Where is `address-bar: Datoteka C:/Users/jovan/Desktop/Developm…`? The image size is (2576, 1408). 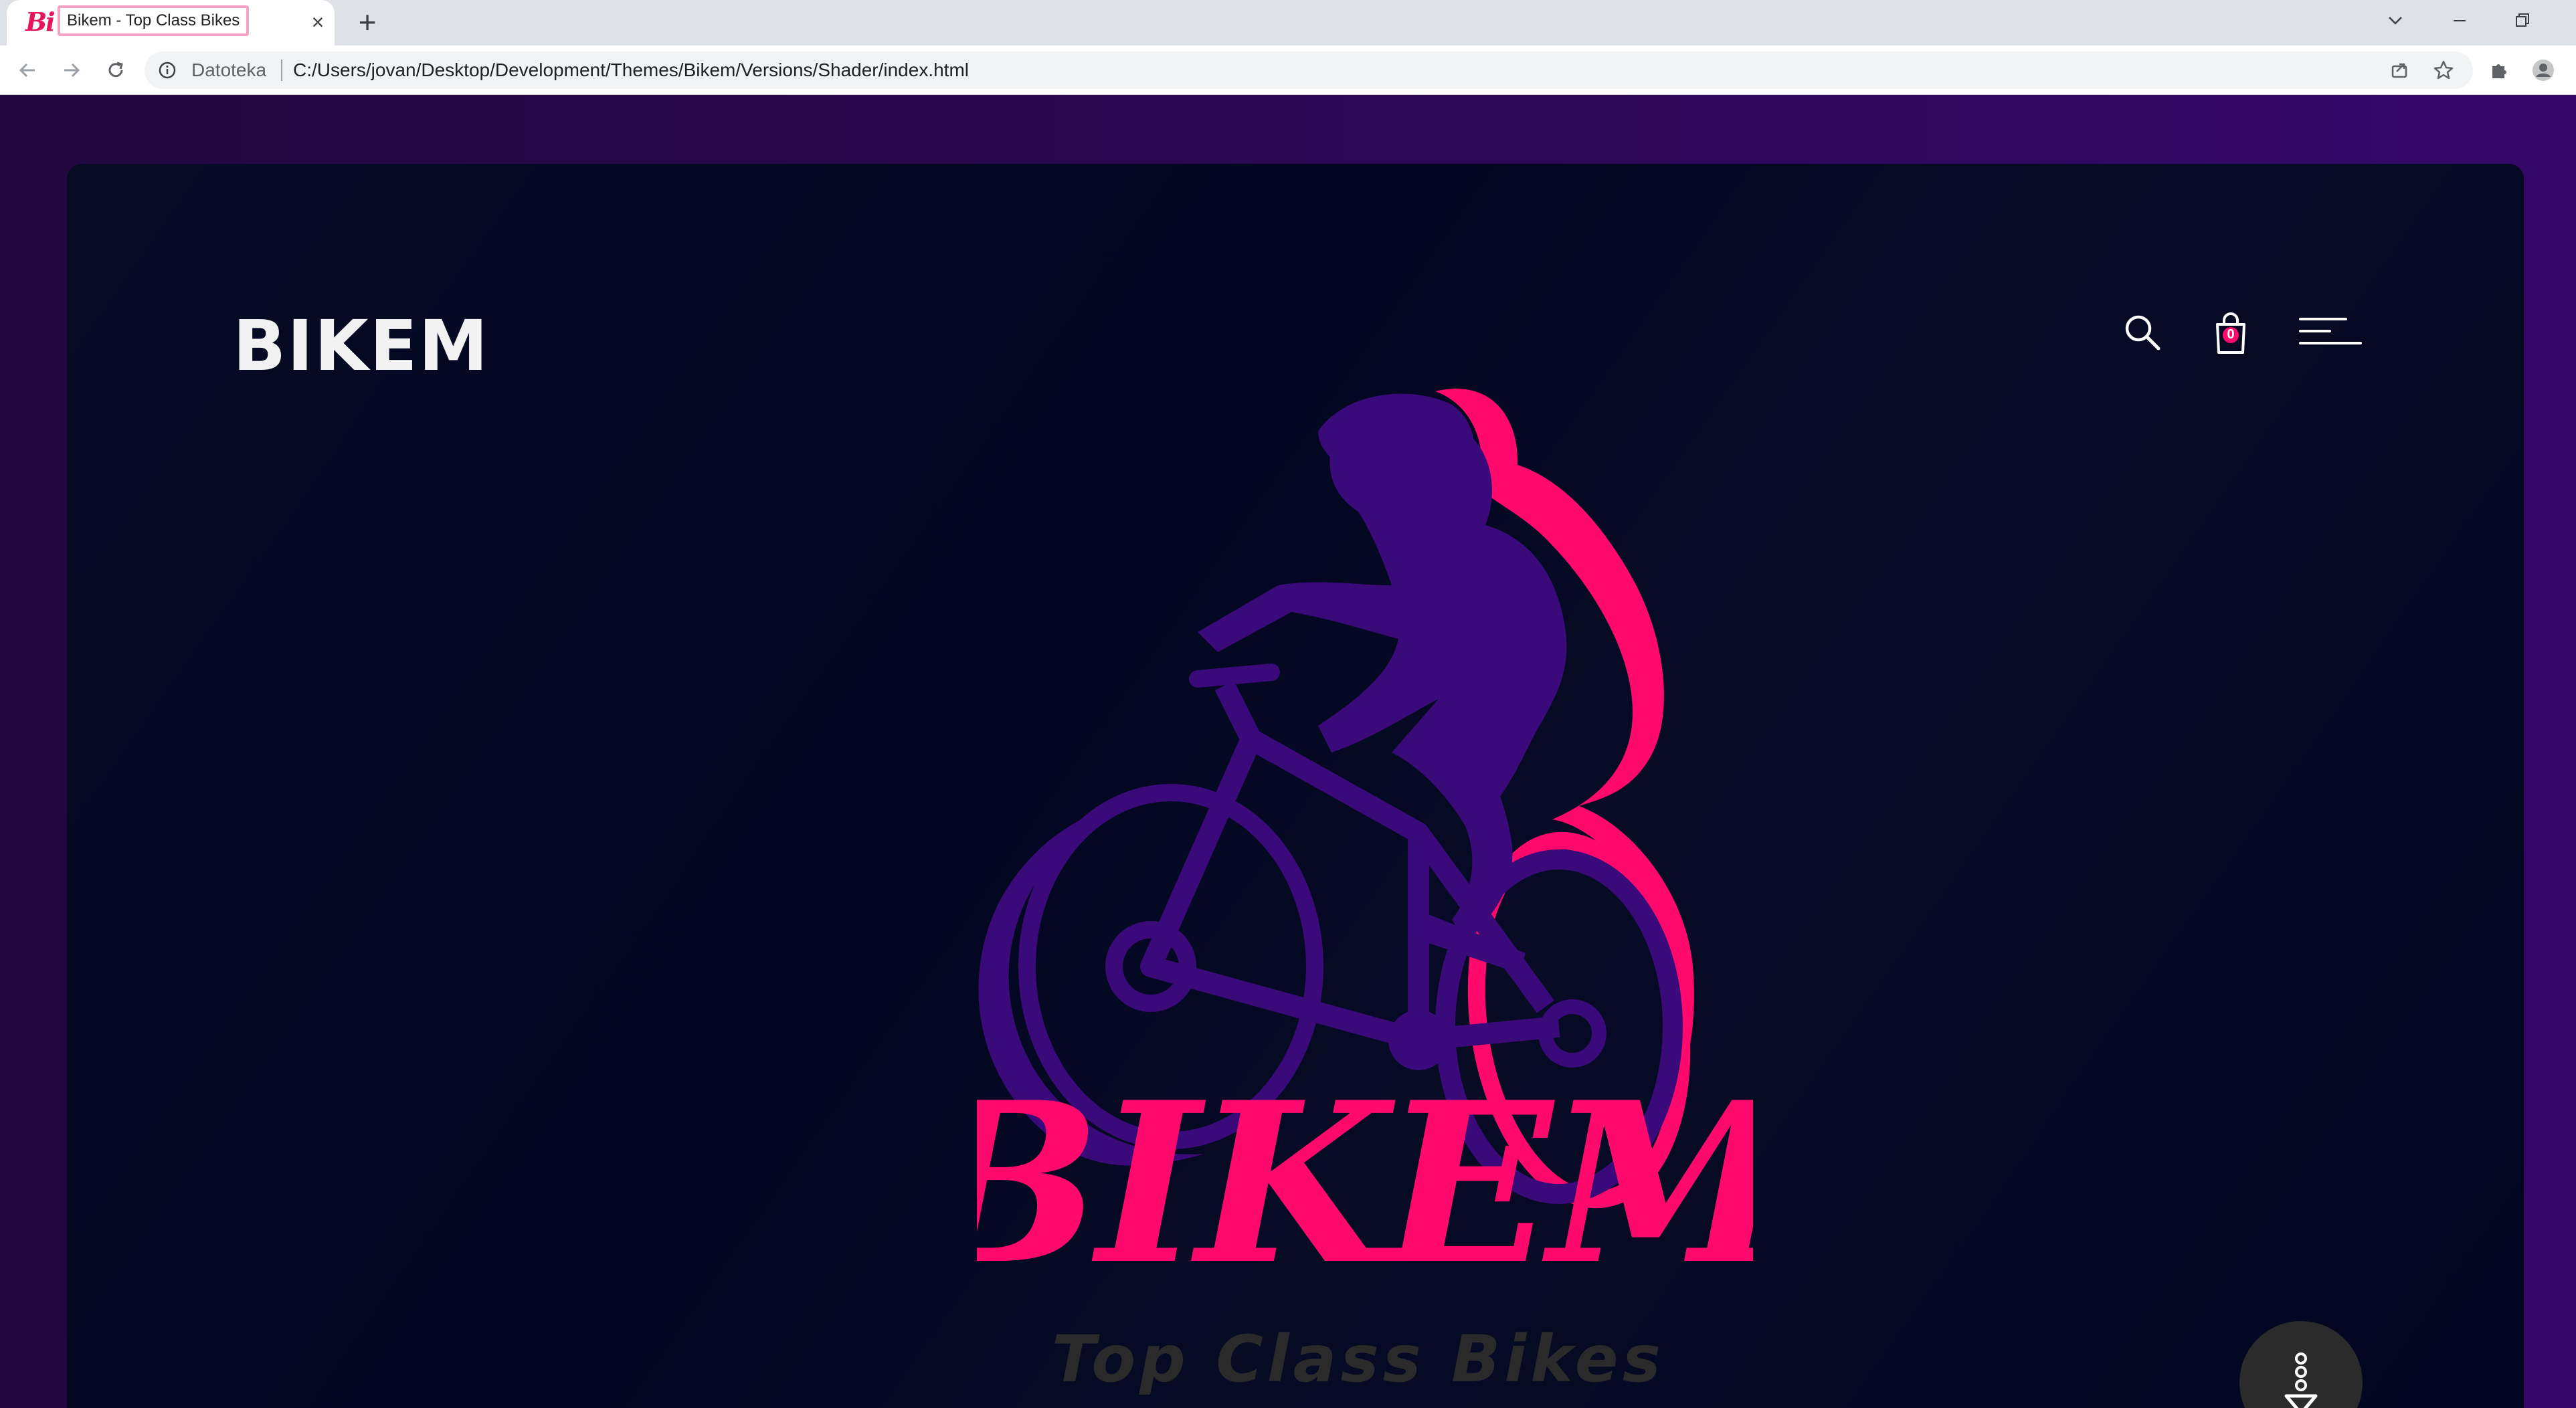
address-bar: Datoteka C:/Users/jovan/Desktop/Developm… is located at coordinates (1309, 70).